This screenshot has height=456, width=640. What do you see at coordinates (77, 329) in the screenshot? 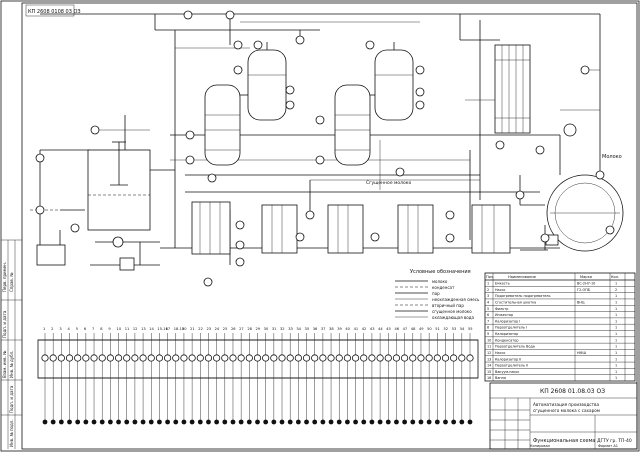
I see `bus-label: 5` at bounding box center [77, 329].